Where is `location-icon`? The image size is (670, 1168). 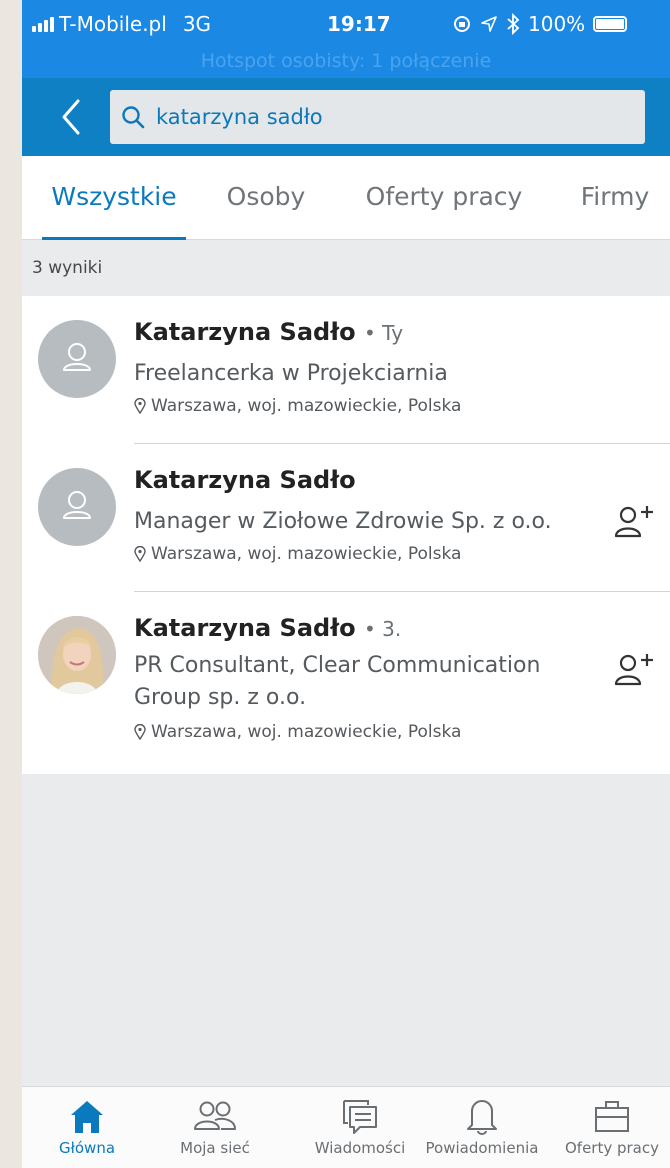
location-icon is located at coordinates (489, 24).